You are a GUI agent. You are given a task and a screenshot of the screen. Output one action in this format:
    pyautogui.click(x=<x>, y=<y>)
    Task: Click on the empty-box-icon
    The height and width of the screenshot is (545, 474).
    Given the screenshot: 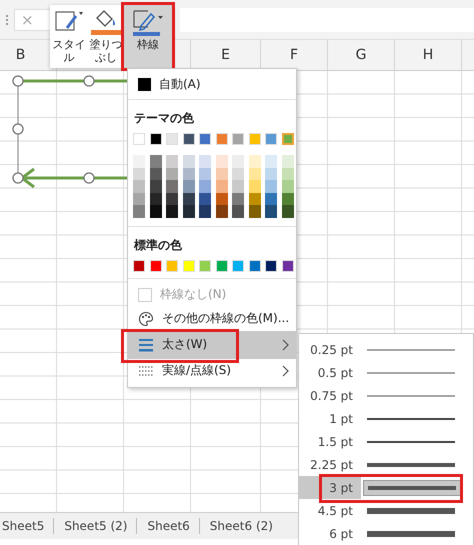 What is the action you would take?
    pyautogui.click(x=145, y=295)
    